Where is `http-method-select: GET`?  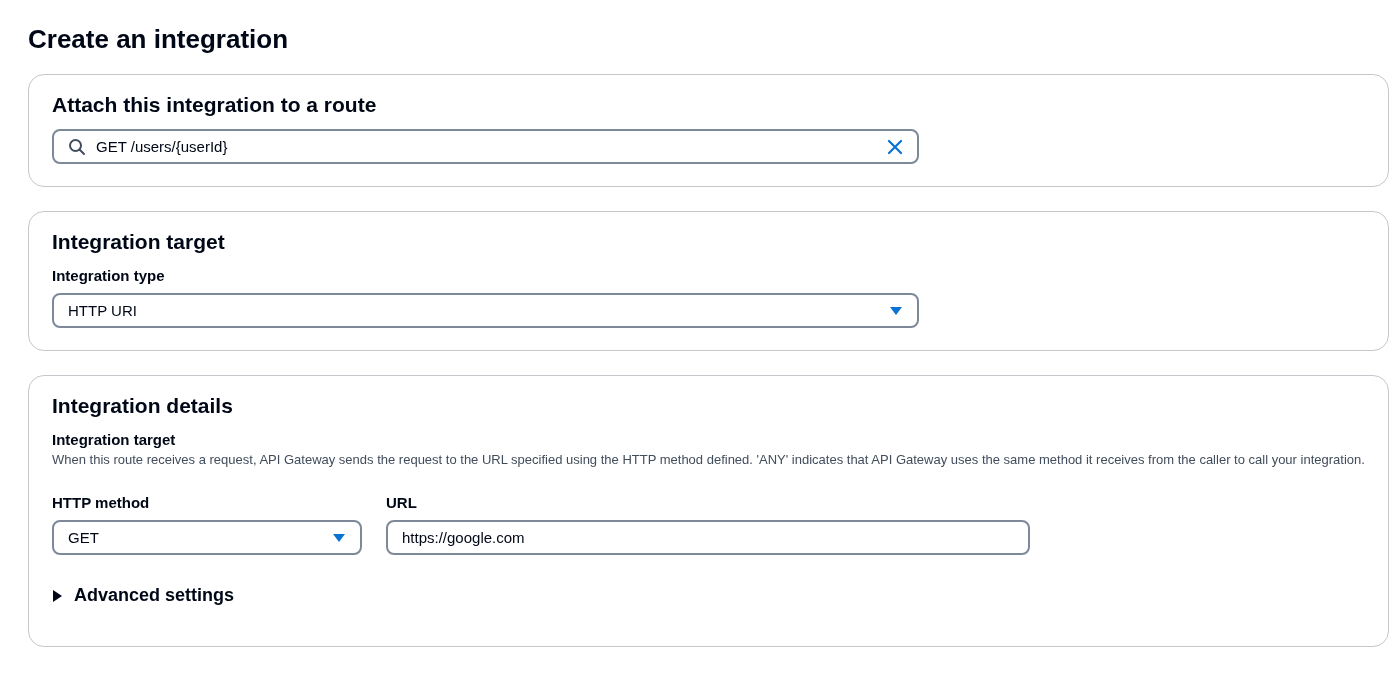 http-method-select: GET is located at coordinates (207, 537).